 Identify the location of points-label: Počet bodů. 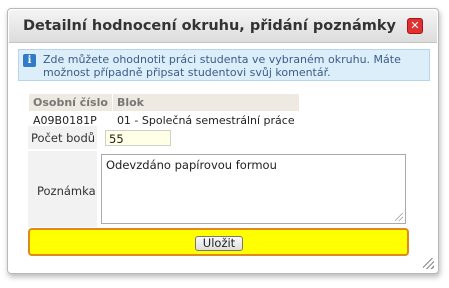
(62, 137).